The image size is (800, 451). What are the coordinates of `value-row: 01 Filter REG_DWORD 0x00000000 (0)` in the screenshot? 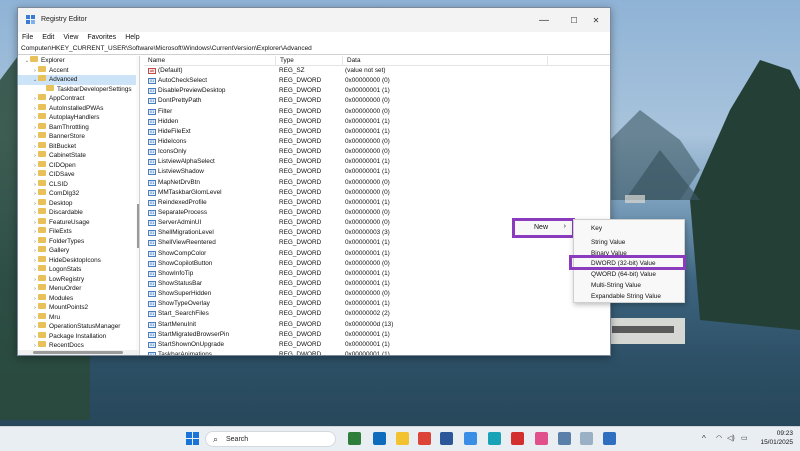 It's located at (377, 112).